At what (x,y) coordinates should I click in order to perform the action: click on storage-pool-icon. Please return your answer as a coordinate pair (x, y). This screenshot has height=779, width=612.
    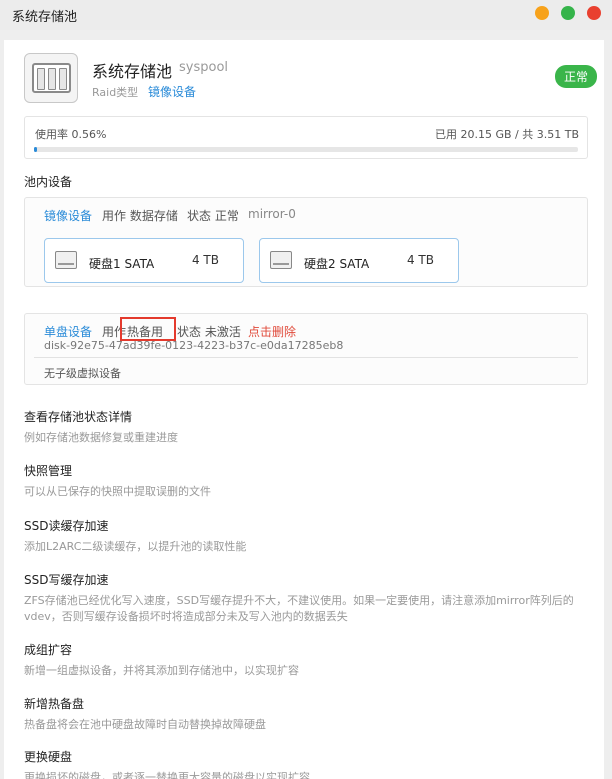
    Looking at the image, I should click on (51, 78).